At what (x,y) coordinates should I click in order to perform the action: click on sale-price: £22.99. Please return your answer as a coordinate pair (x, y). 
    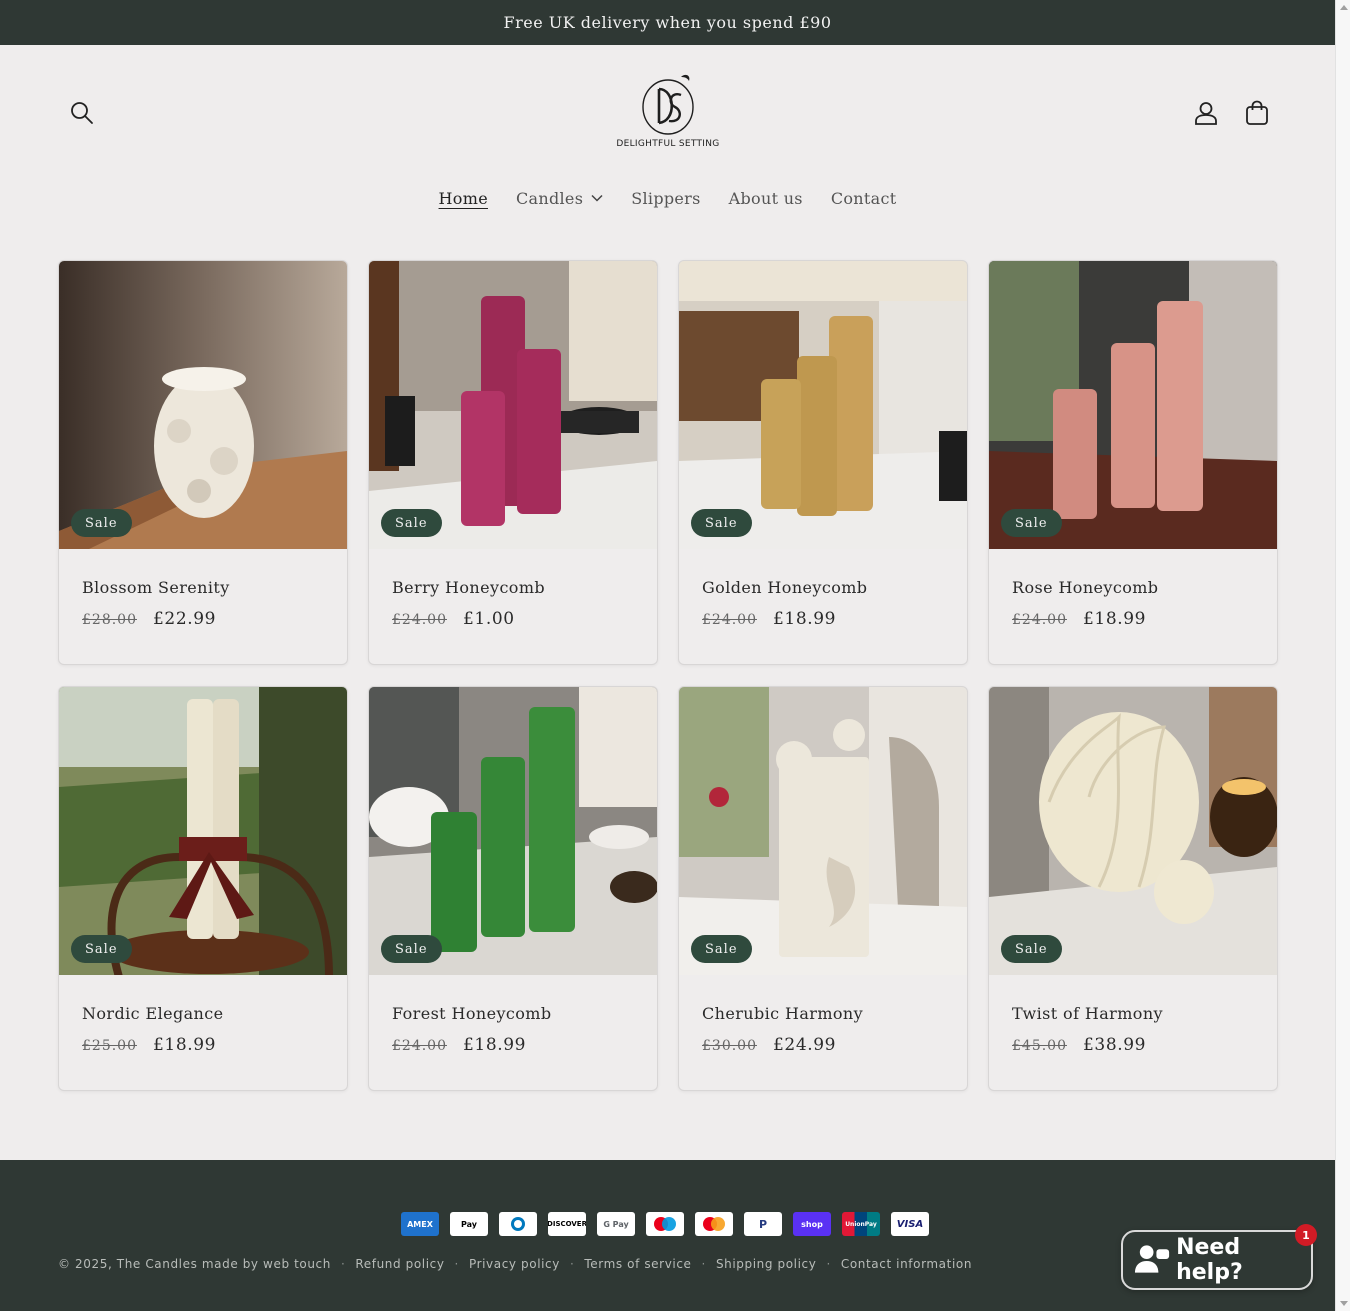
    Looking at the image, I should click on (185, 619).